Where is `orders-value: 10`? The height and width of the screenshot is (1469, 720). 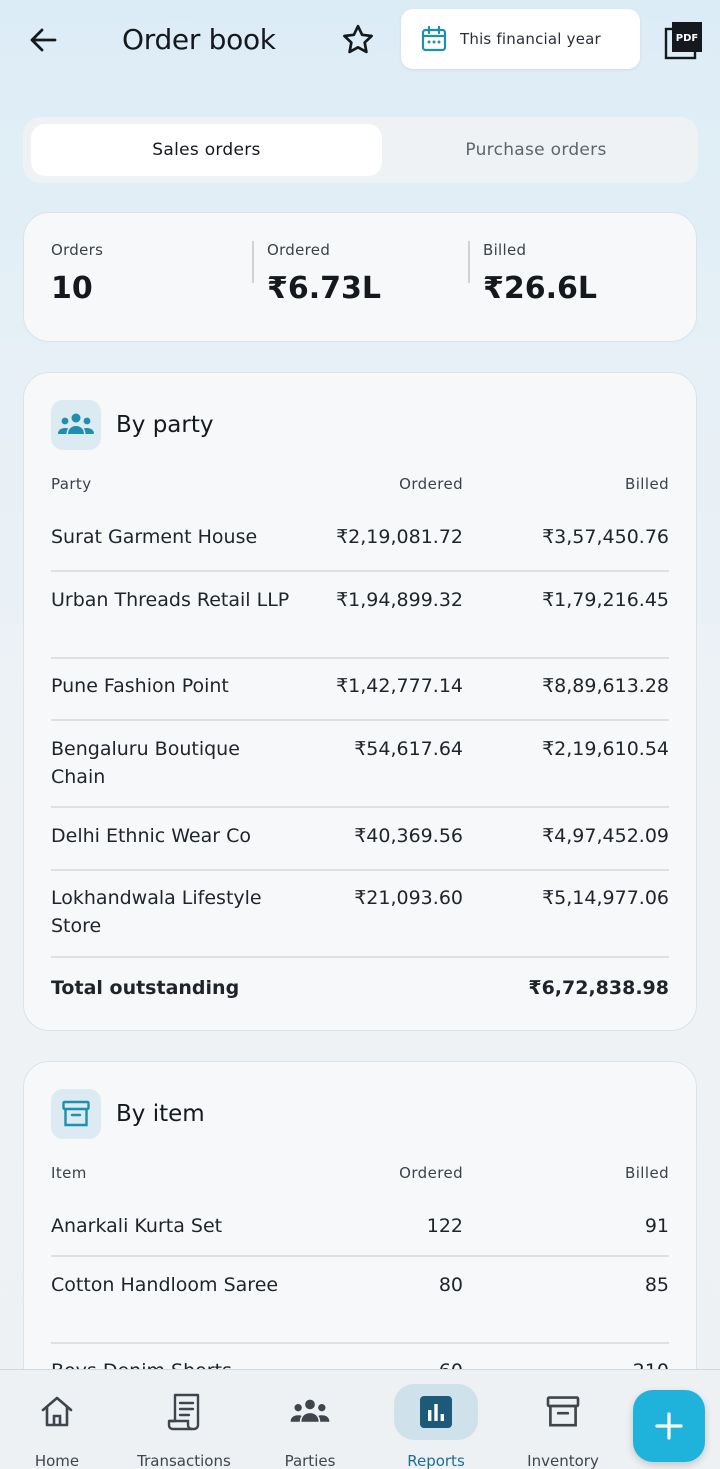
orders-value: 10 is located at coordinates (72, 288).